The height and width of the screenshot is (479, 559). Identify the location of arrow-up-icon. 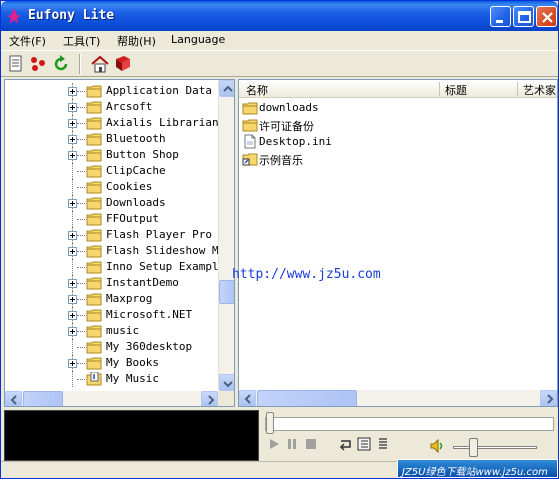
(228, 88).